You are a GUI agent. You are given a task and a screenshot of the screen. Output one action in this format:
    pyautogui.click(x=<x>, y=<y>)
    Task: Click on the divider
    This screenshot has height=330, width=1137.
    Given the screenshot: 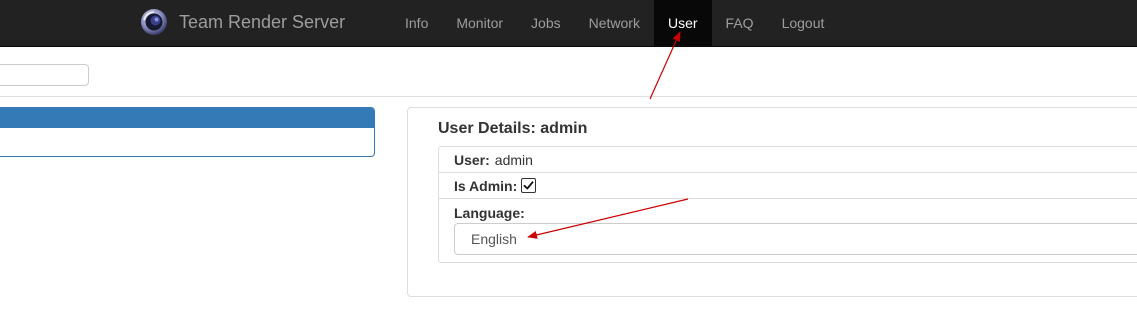 What is the action you would take?
    pyautogui.click(x=568, y=96)
    